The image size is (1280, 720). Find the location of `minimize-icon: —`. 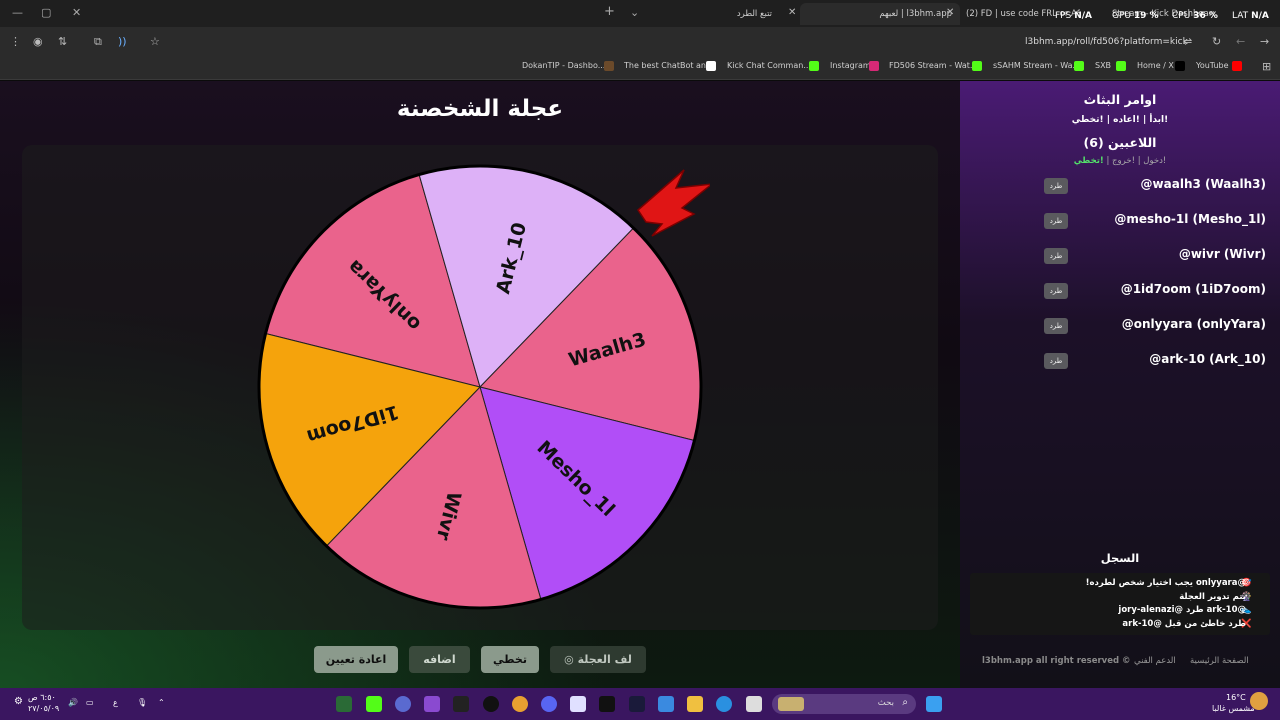

minimize-icon: — is located at coordinates (17, 12).